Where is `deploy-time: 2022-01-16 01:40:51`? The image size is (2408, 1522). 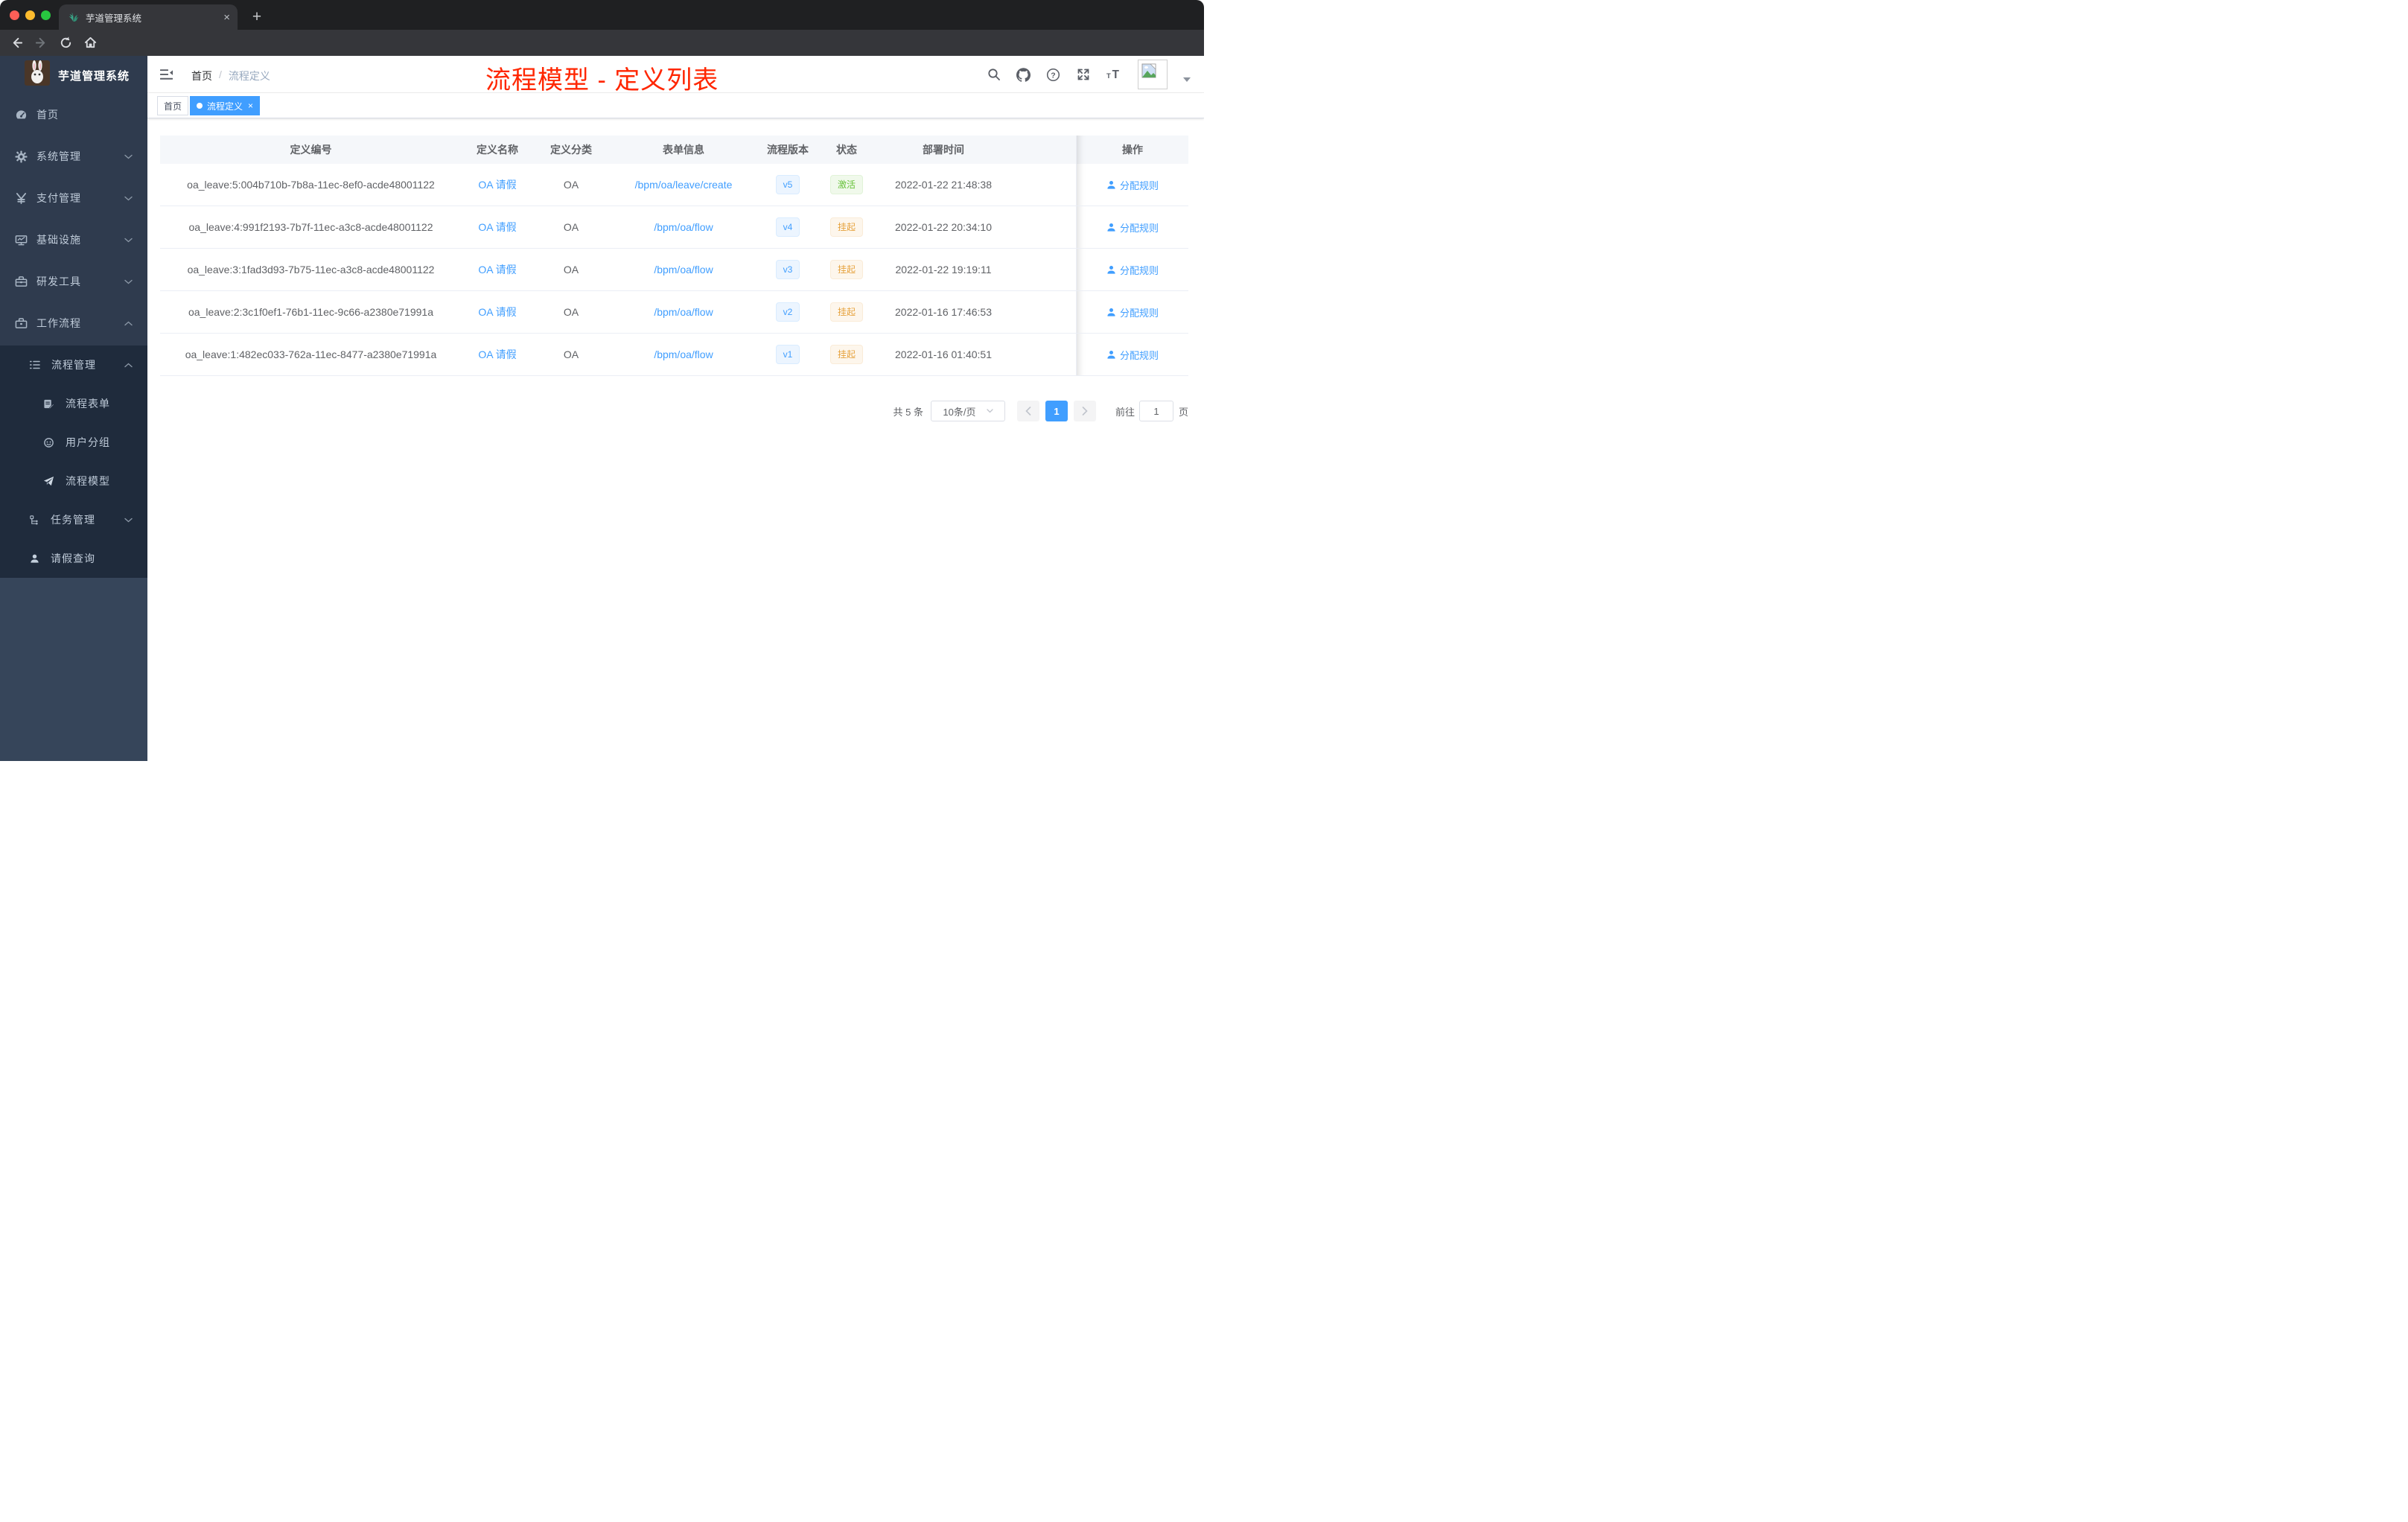
deploy-time: 2022-01-16 01:40:51 is located at coordinates (943, 354).